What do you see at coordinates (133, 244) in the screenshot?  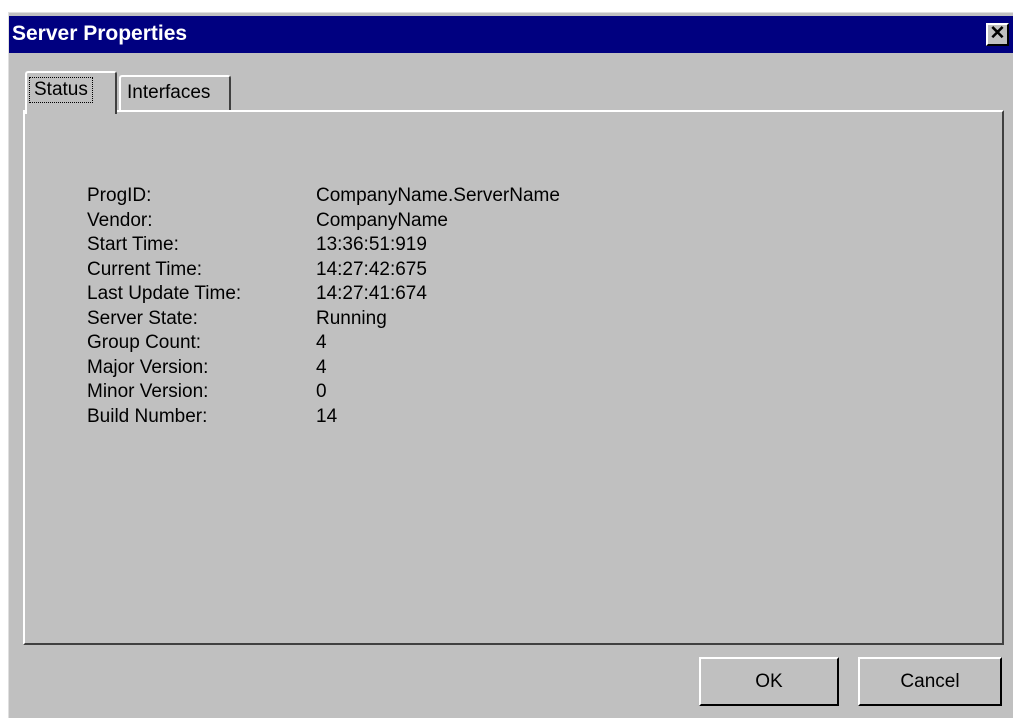 I see `property-label: Start Time:` at bounding box center [133, 244].